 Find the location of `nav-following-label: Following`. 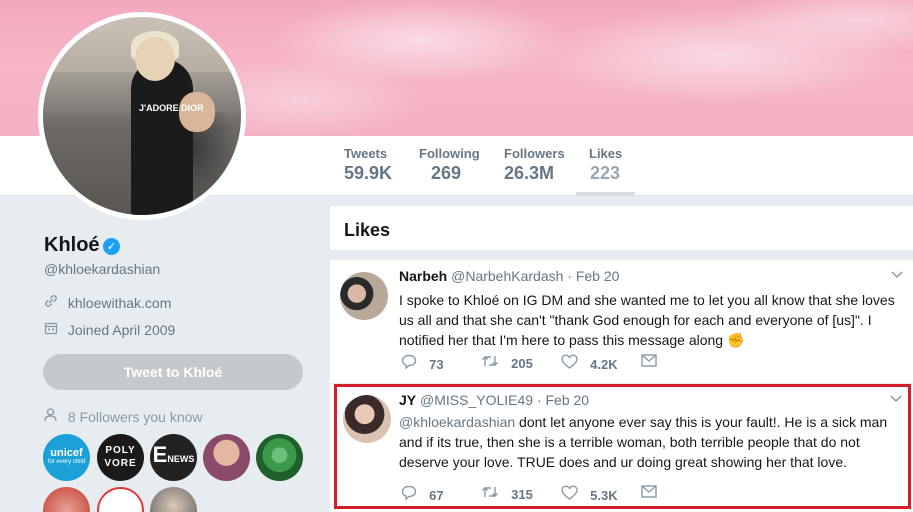

nav-following-label: Following is located at coordinates (449, 153).